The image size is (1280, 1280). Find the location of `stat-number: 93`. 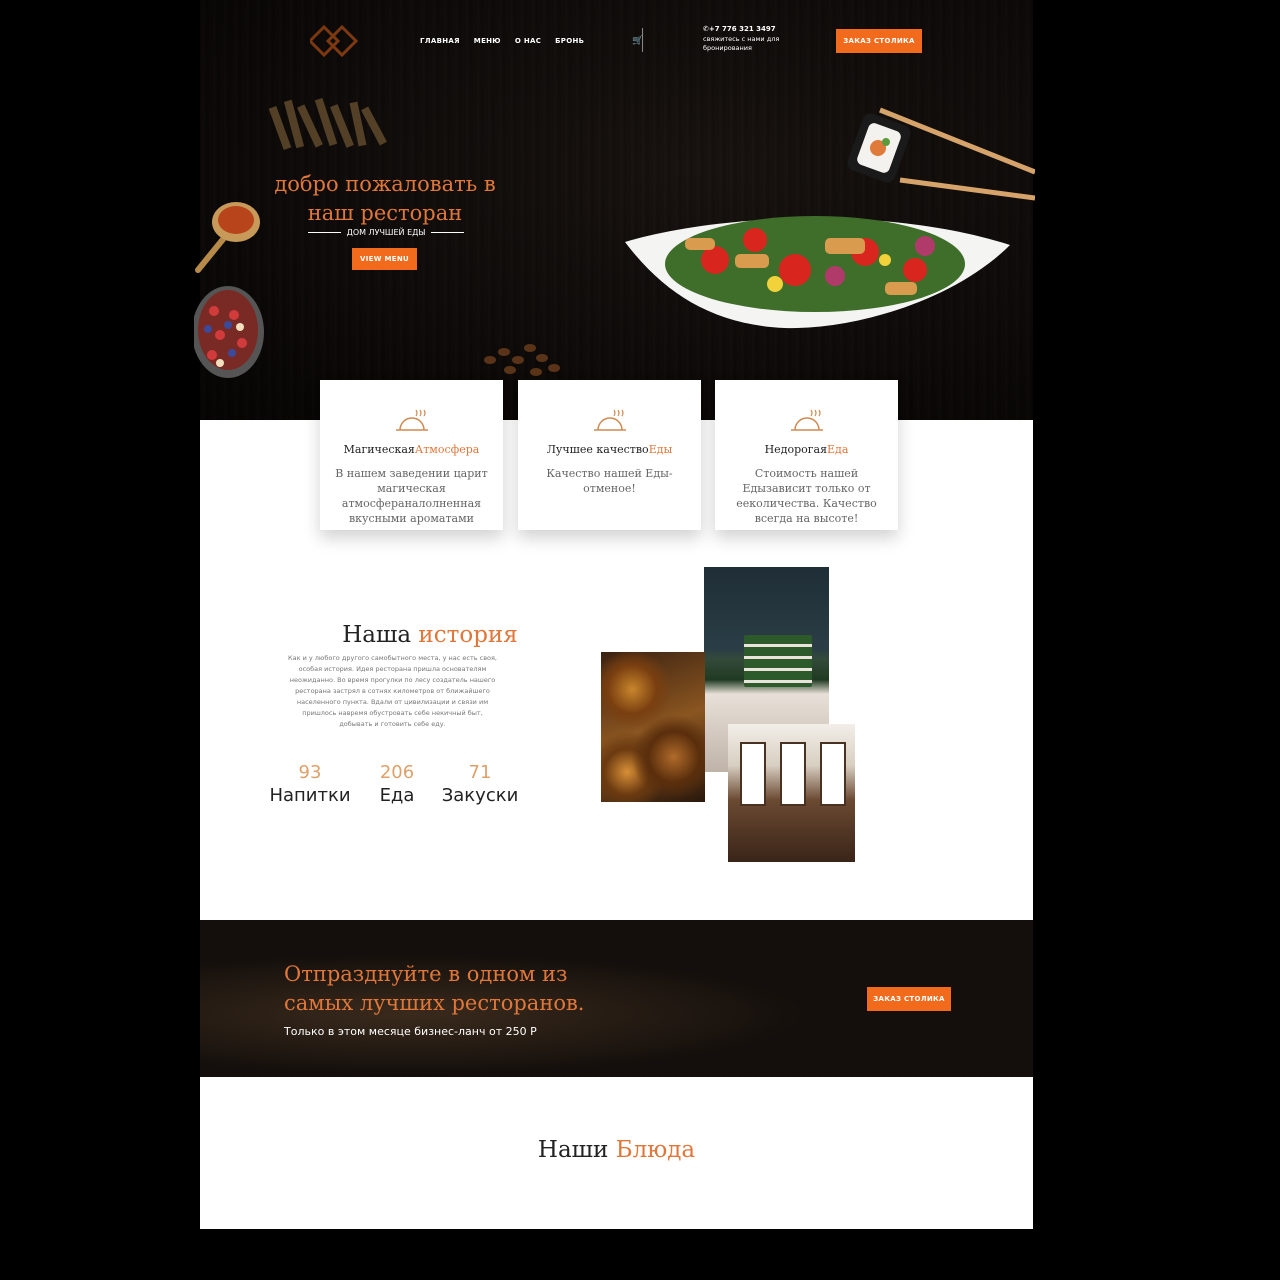

stat-number: 93 is located at coordinates (310, 772).